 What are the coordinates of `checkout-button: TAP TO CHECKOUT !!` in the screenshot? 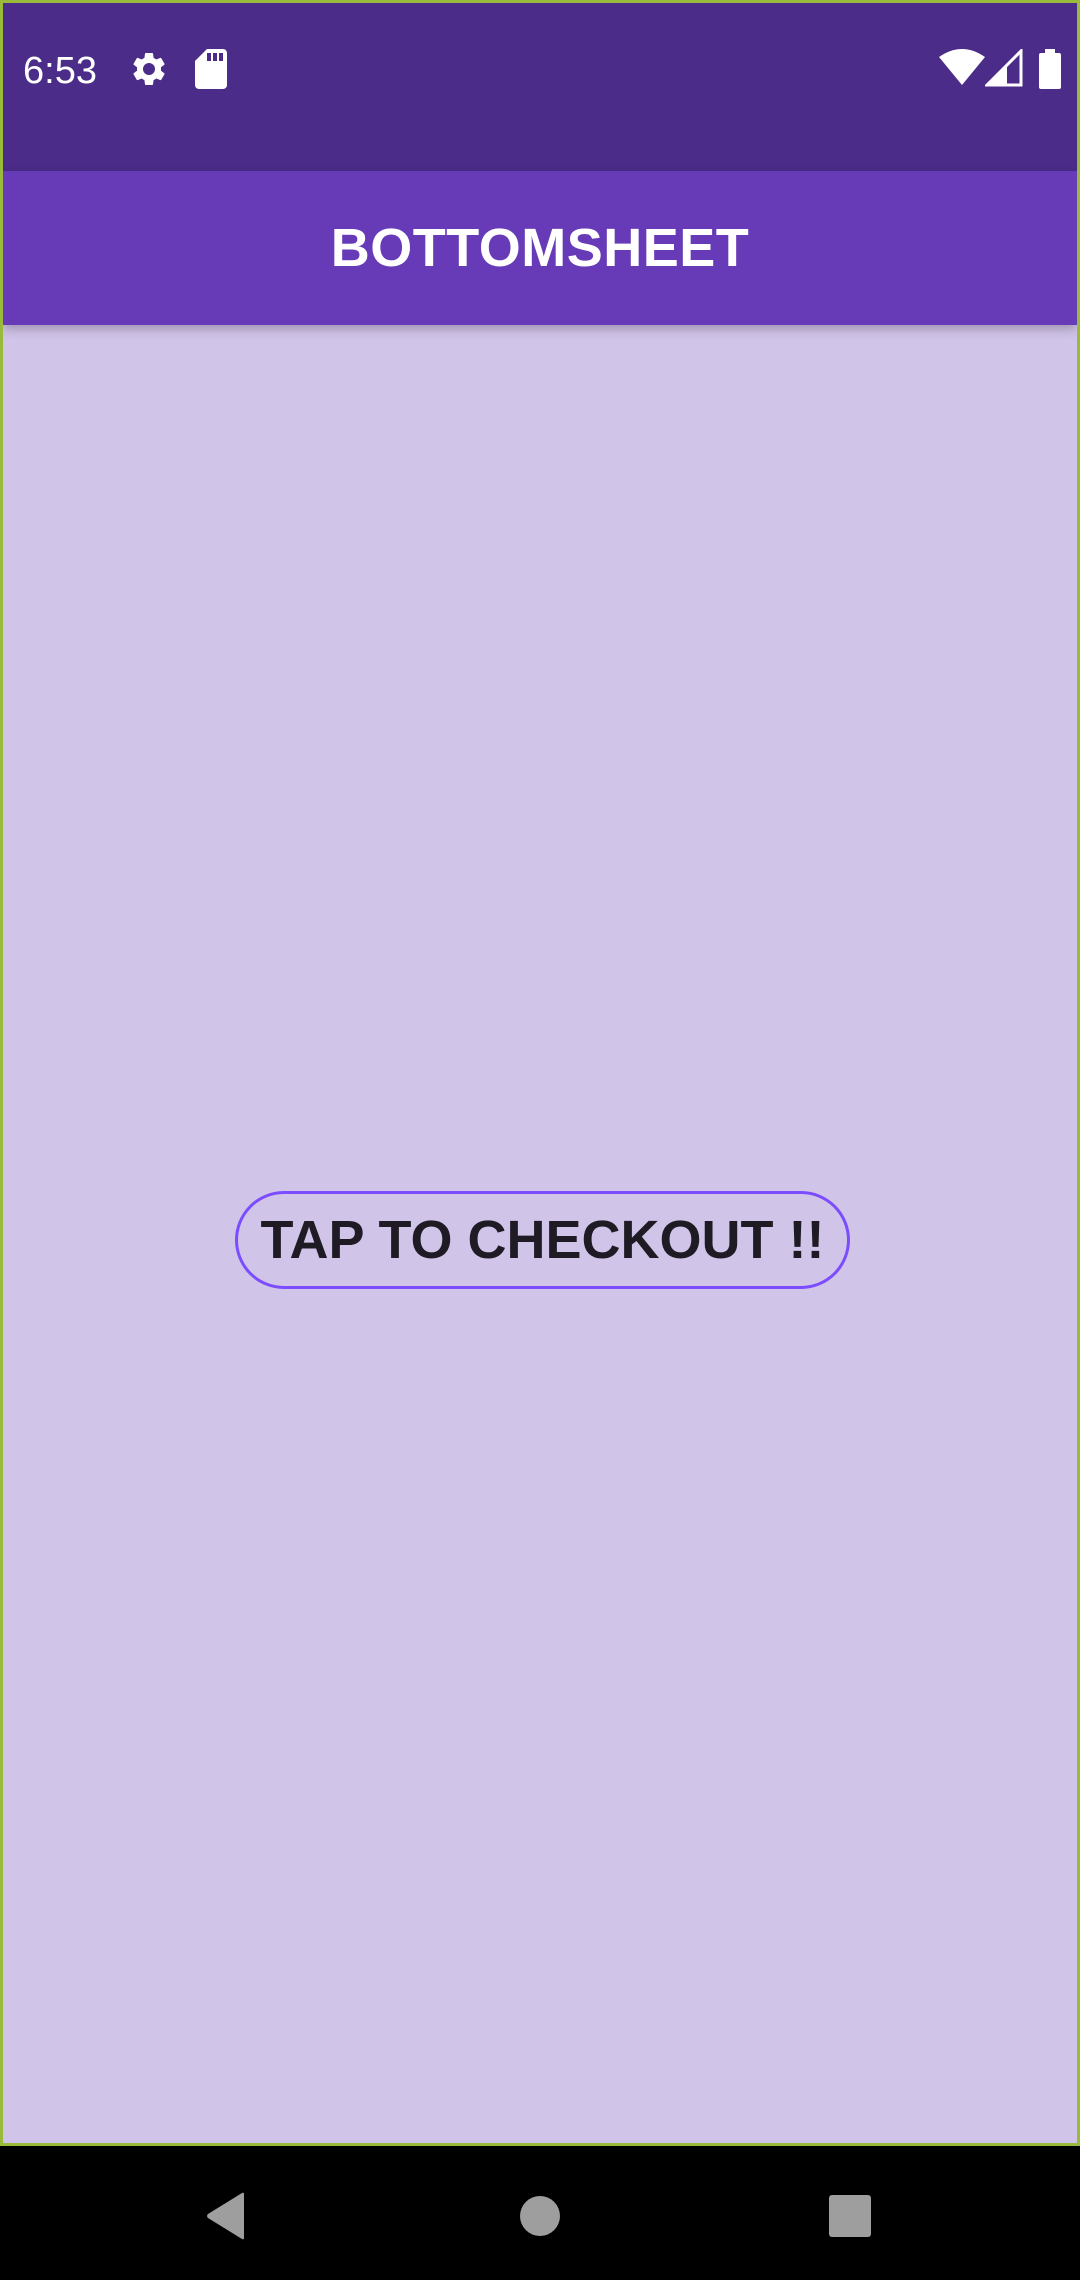 It's located at (542, 1240).